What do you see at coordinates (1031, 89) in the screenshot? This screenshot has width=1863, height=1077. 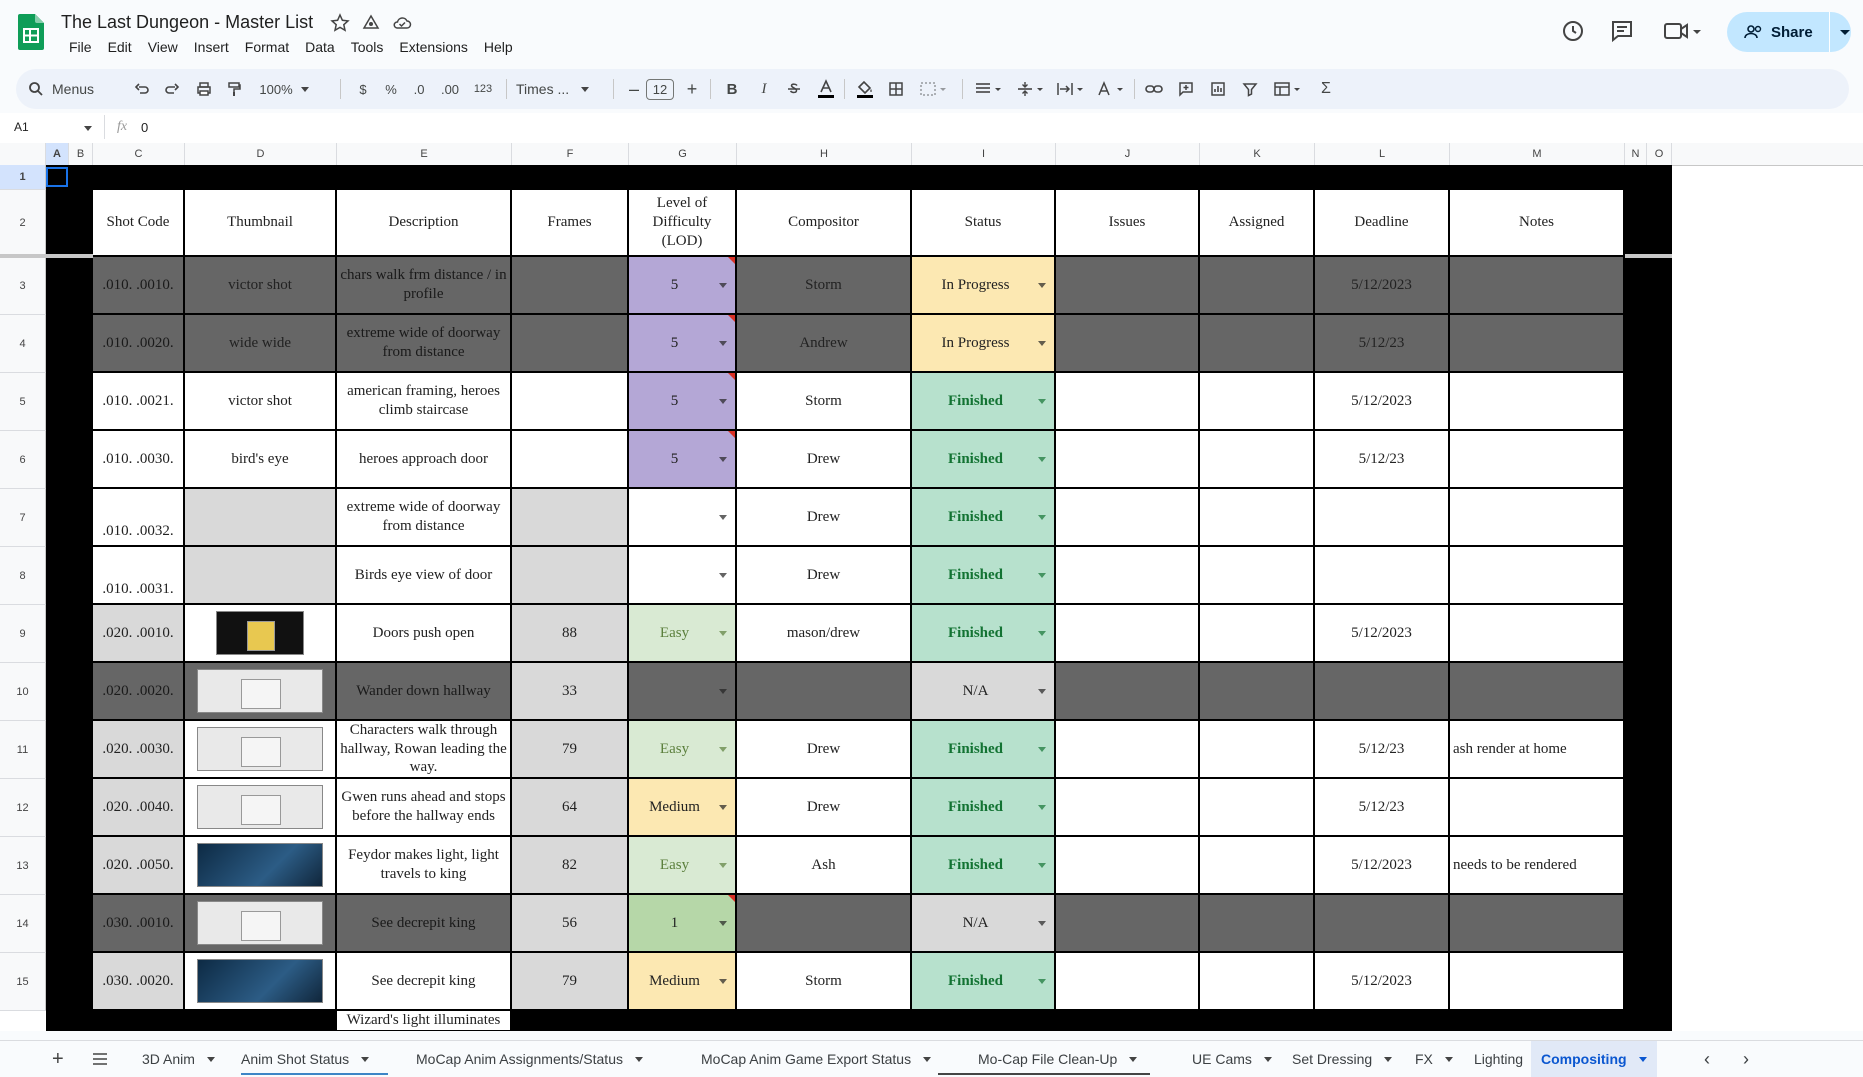 I see `vertical-align-button` at bounding box center [1031, 89].